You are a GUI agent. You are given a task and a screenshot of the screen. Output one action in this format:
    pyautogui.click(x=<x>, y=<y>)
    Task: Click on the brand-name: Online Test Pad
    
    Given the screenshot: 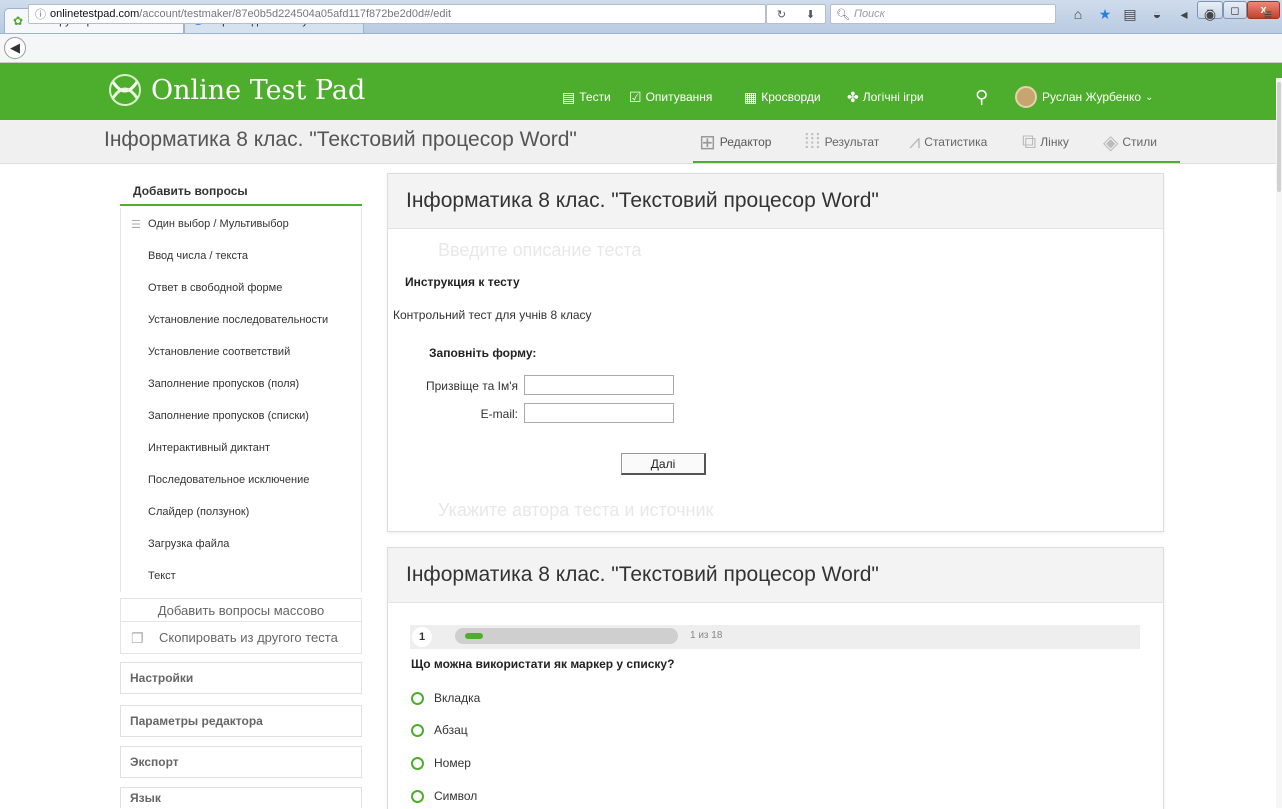 What is the action you would take?
    pyautogui.click(x=258, y=90)
    